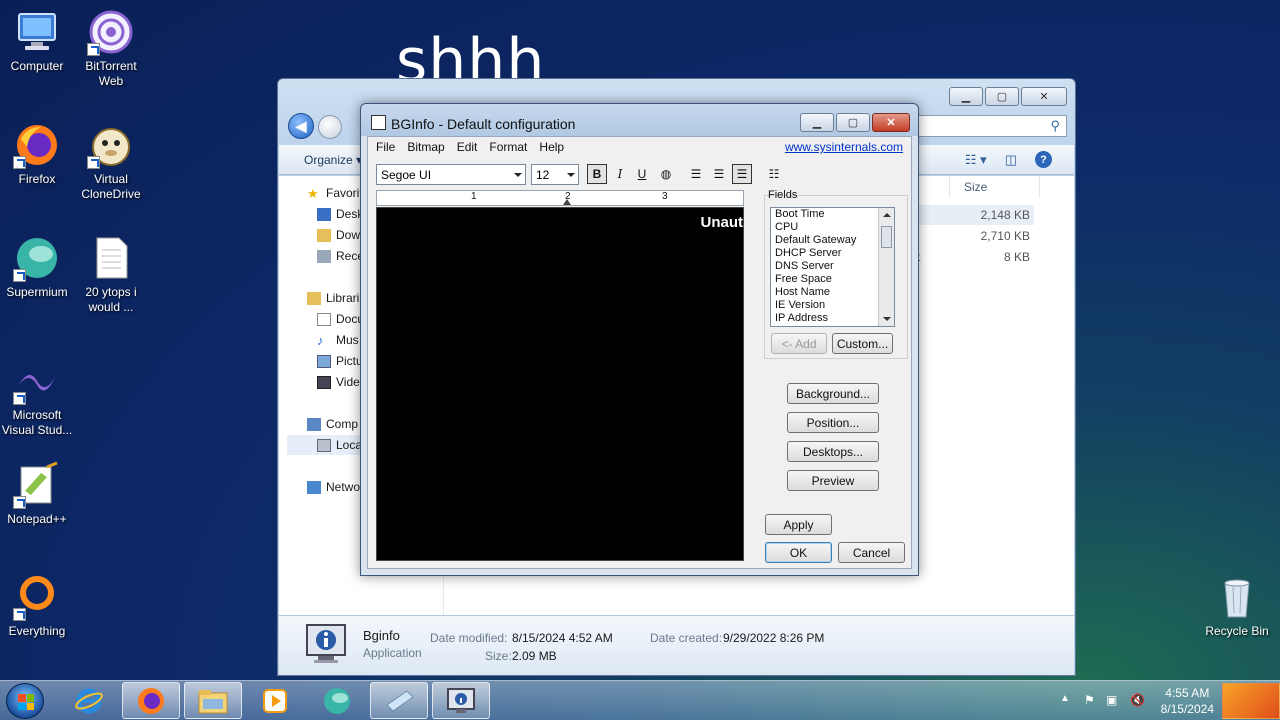 The image size is (1280, 720). What do you see at coordinates (871, 552) in the screenshot?
I see `cancel-button: Cancel` at bounding box center [871, 552].